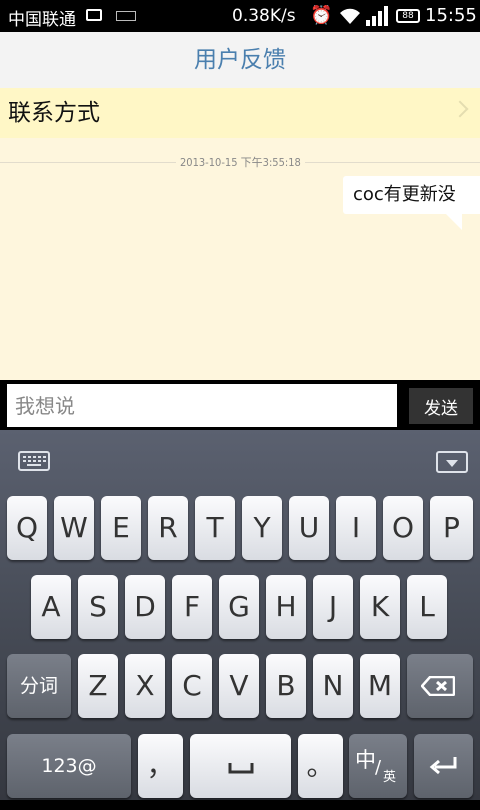 The width and height of the screenshot is (480, 810). What do you see at coordinates (239, 686) in the screenshot?
I see `key-v: V` at bounding box center [239, 686].